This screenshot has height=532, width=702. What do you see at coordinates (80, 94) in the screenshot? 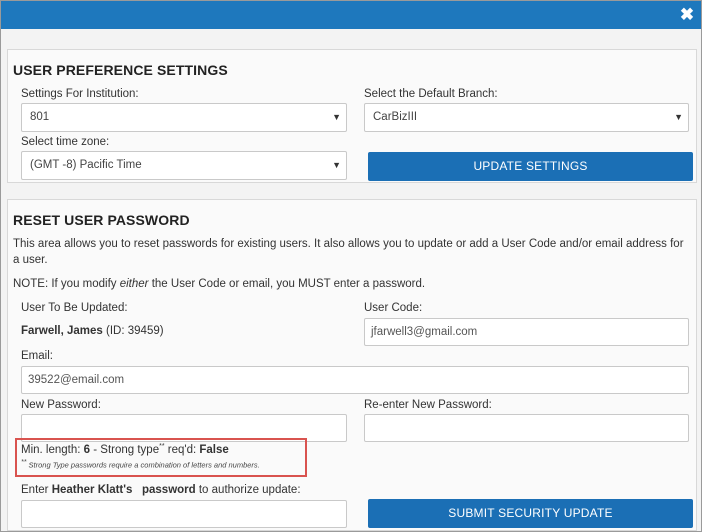
I see `institution-label: Settings For Institution:` at bounding box center [80, 94].